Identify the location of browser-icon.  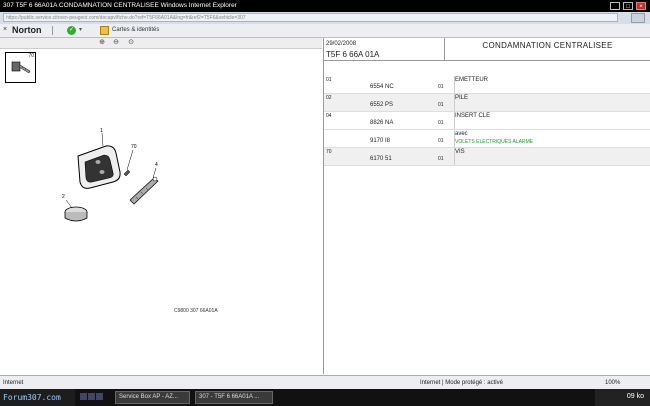
(91, 396).